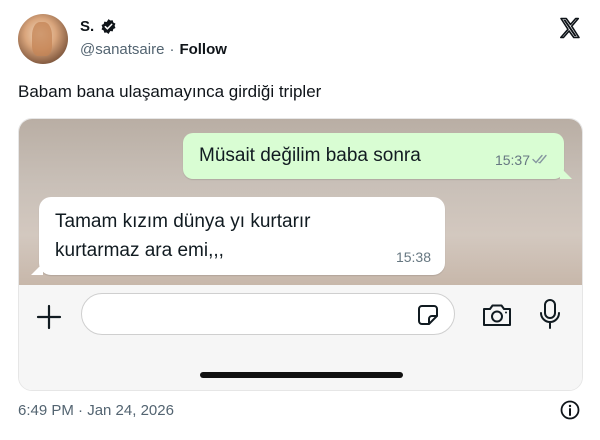 Image resolution: width=600 pixels, height=440 pixels. Describe the element at coordinates (98, 26) in the screenshot. I see `author-name-row: S.` at that location.